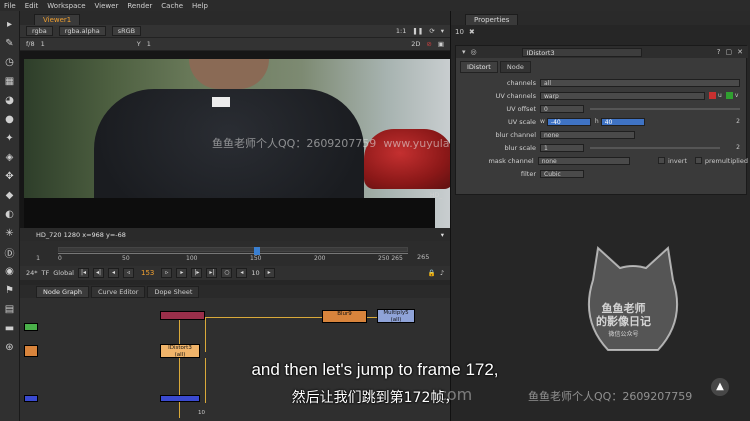 This screenshot has width=750, height=421. Describe the element at coordinates (622, 95) in the screenshot. I see `uv-channels-select: warp` at that location.